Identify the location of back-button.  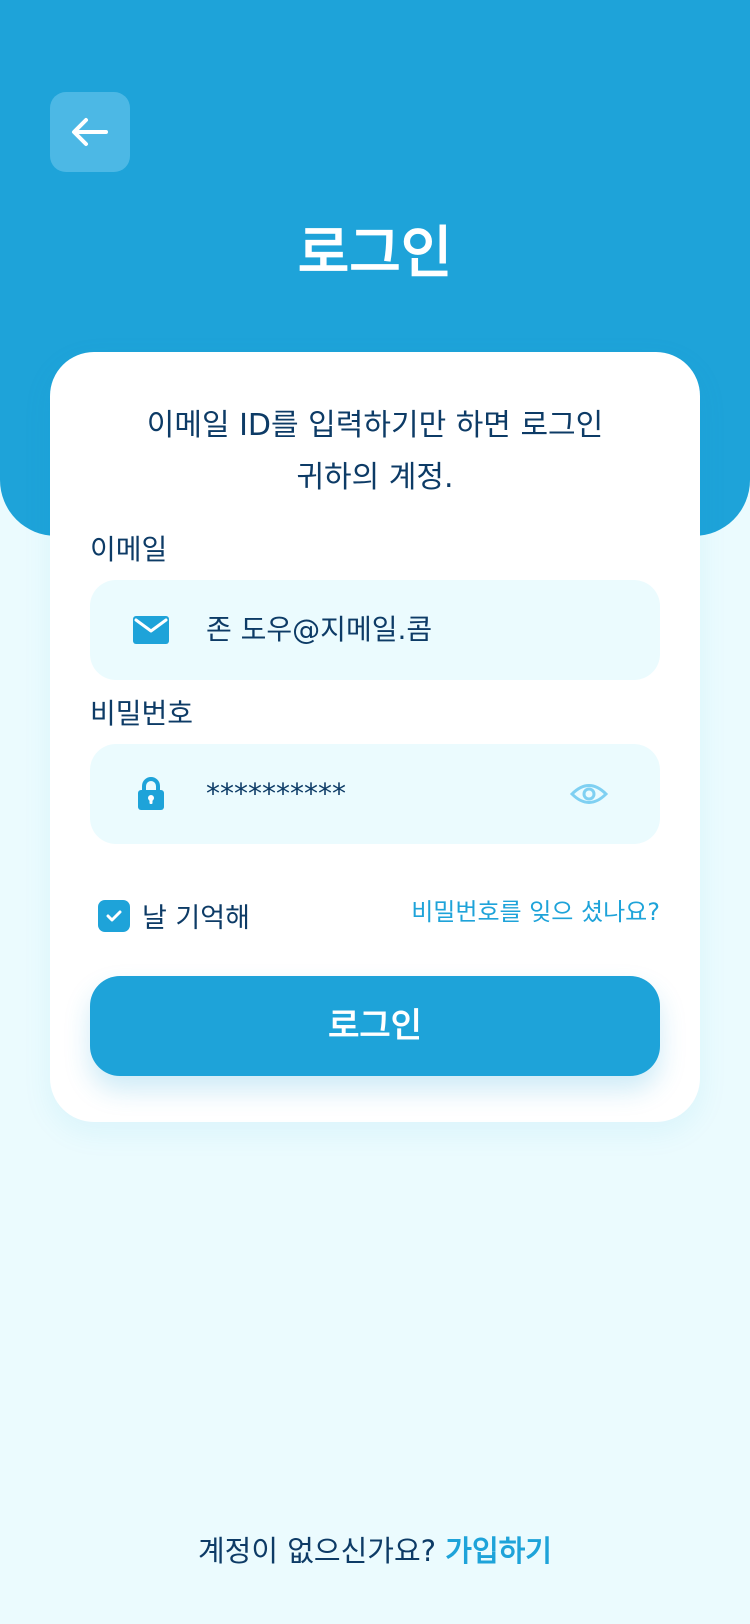
(90, 132).